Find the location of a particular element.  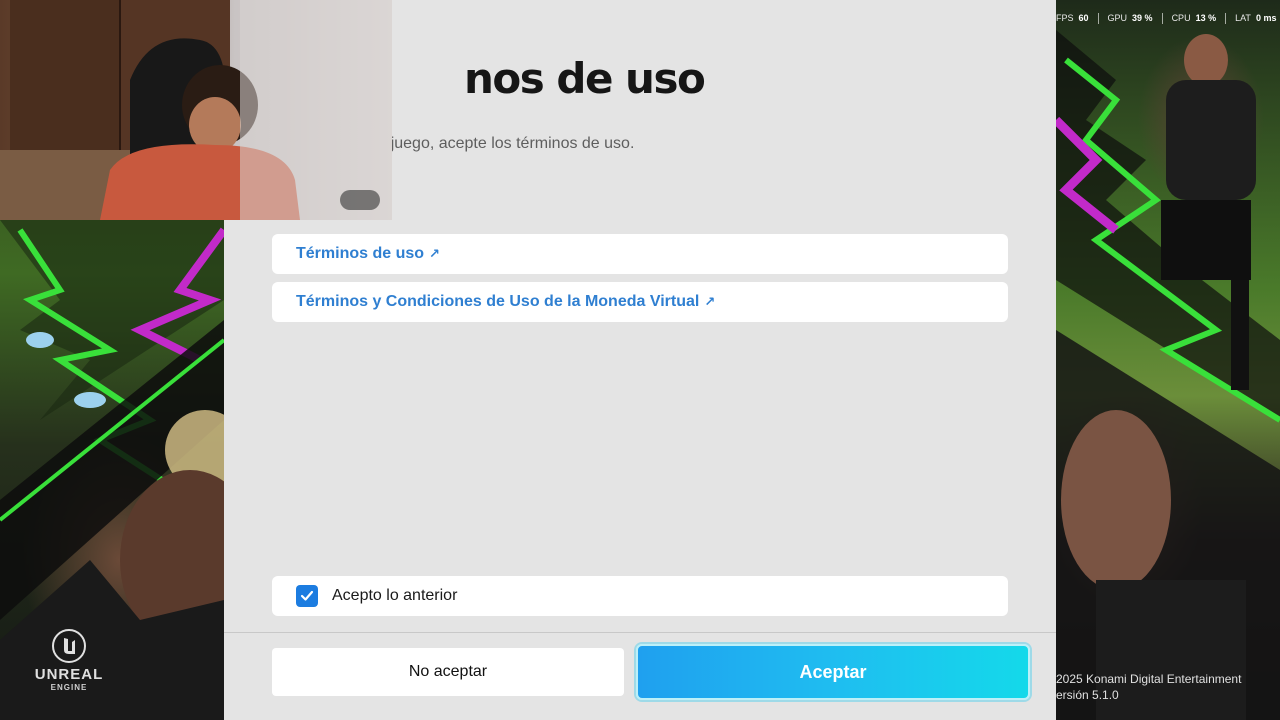

webcam-overlay is located at coordinates (196, 110).